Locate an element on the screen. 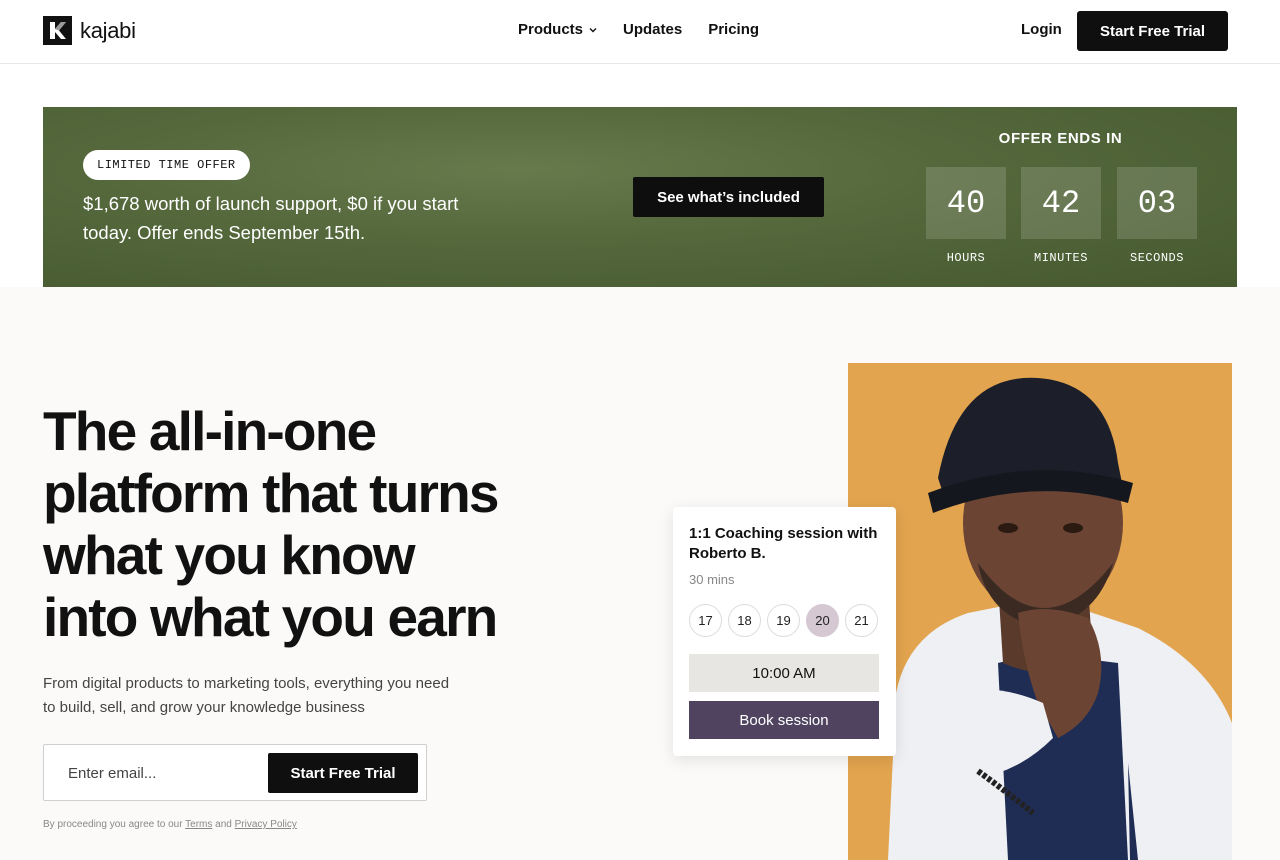  book-session-button: Book session is located at coordinates (784, 720).